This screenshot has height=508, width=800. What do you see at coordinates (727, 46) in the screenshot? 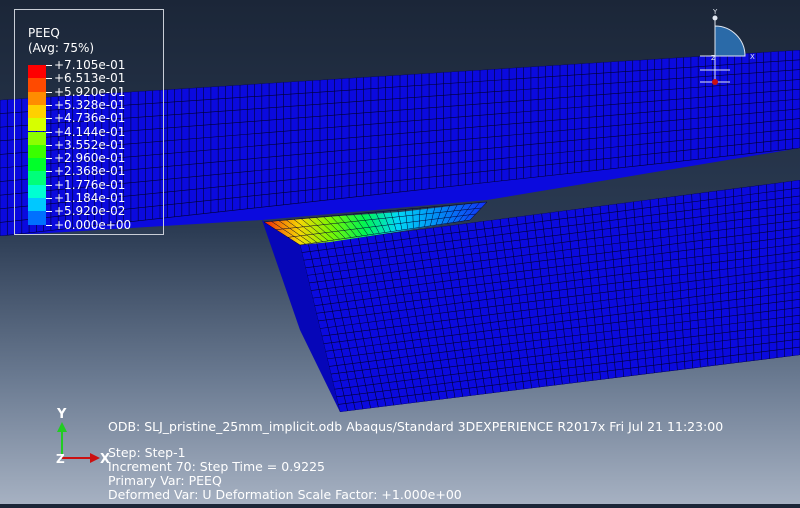
I see `view-orientation-triad: Y X Z` at bounding box center [727, 46].